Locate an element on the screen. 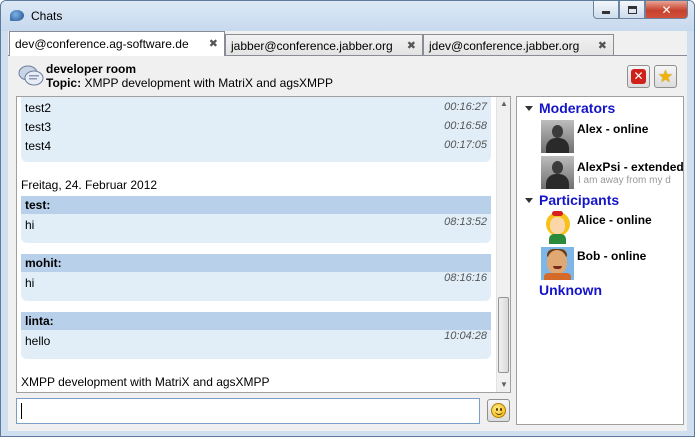  tab-jabber-conference: jabber@conference.jabber.org ✖ is located at coordinates (324, 44).